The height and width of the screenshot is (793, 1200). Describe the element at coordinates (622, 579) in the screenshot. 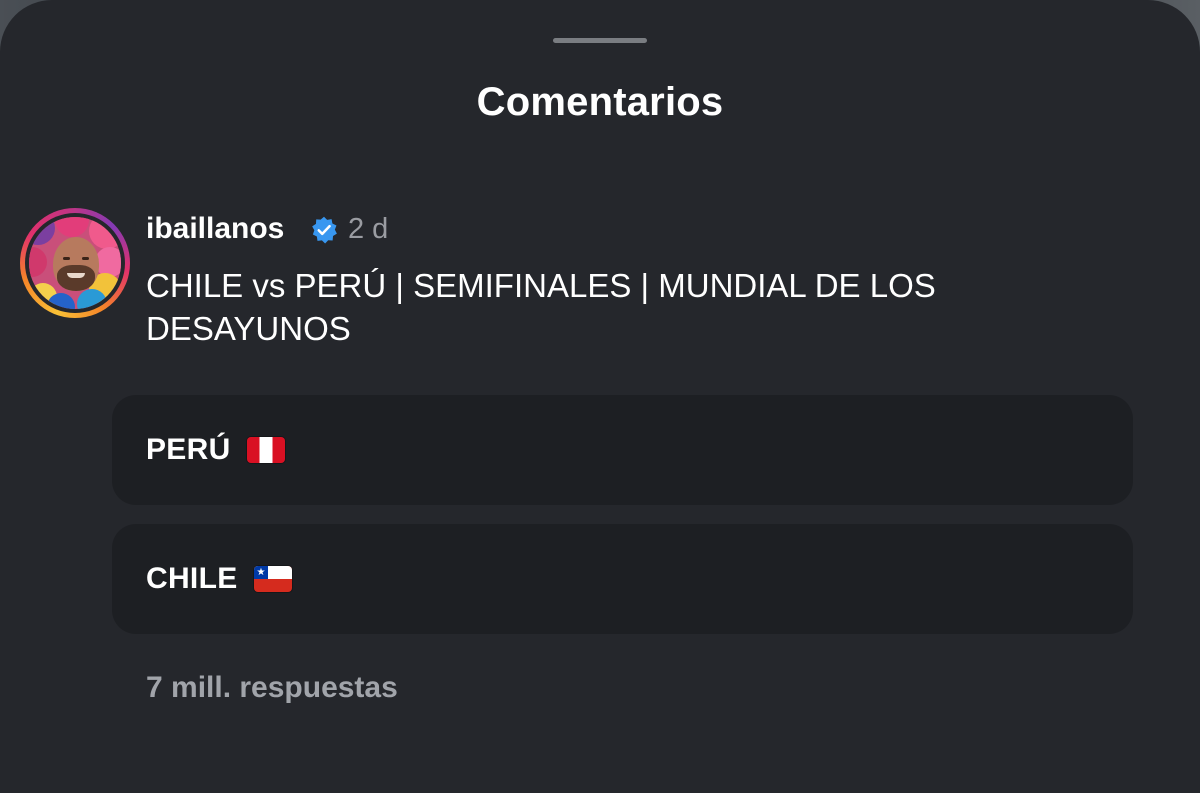

I see `poll-option-chile: CHILE ★` at that location.